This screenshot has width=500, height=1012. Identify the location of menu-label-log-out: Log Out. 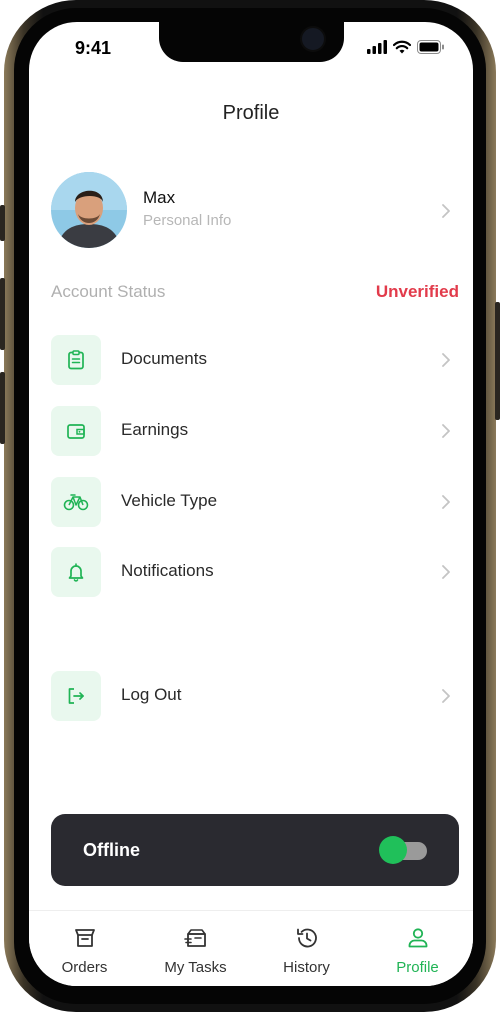
(151, 694).